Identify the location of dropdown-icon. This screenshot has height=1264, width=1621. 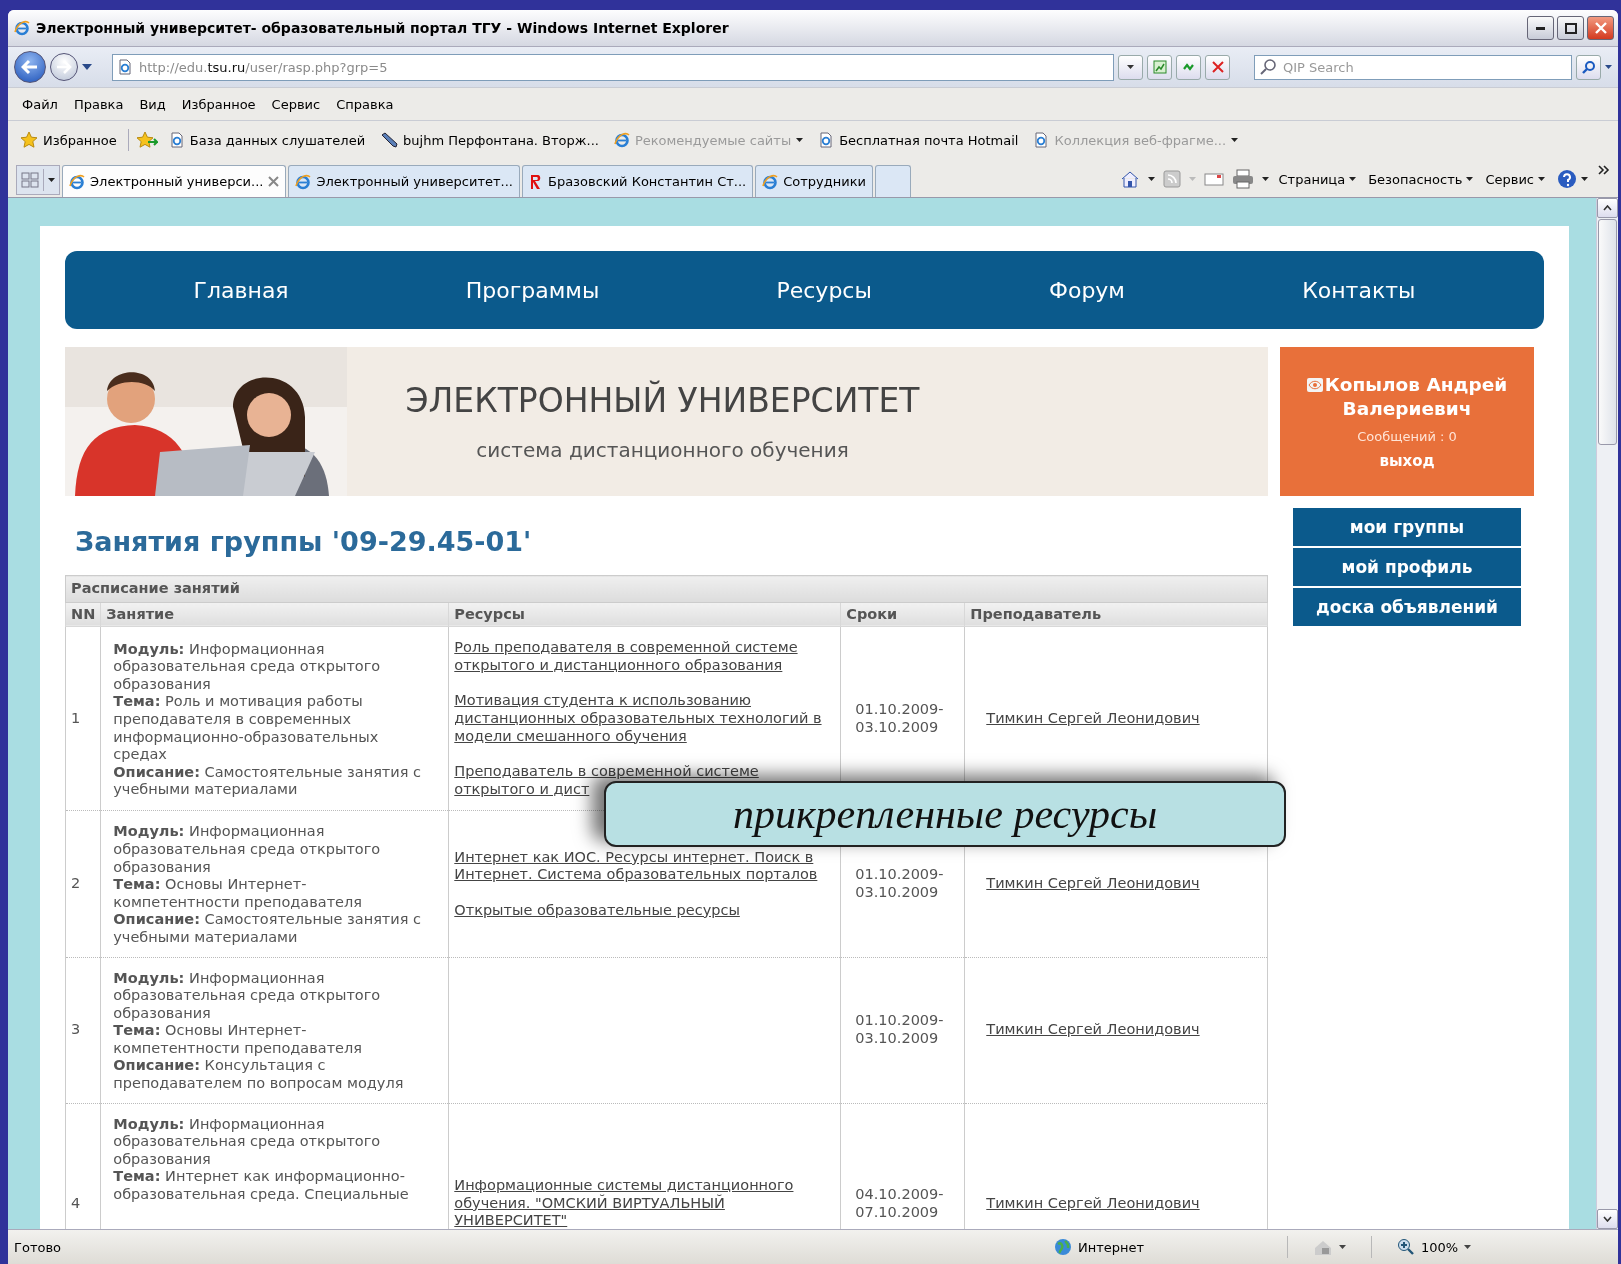
(87, 67).